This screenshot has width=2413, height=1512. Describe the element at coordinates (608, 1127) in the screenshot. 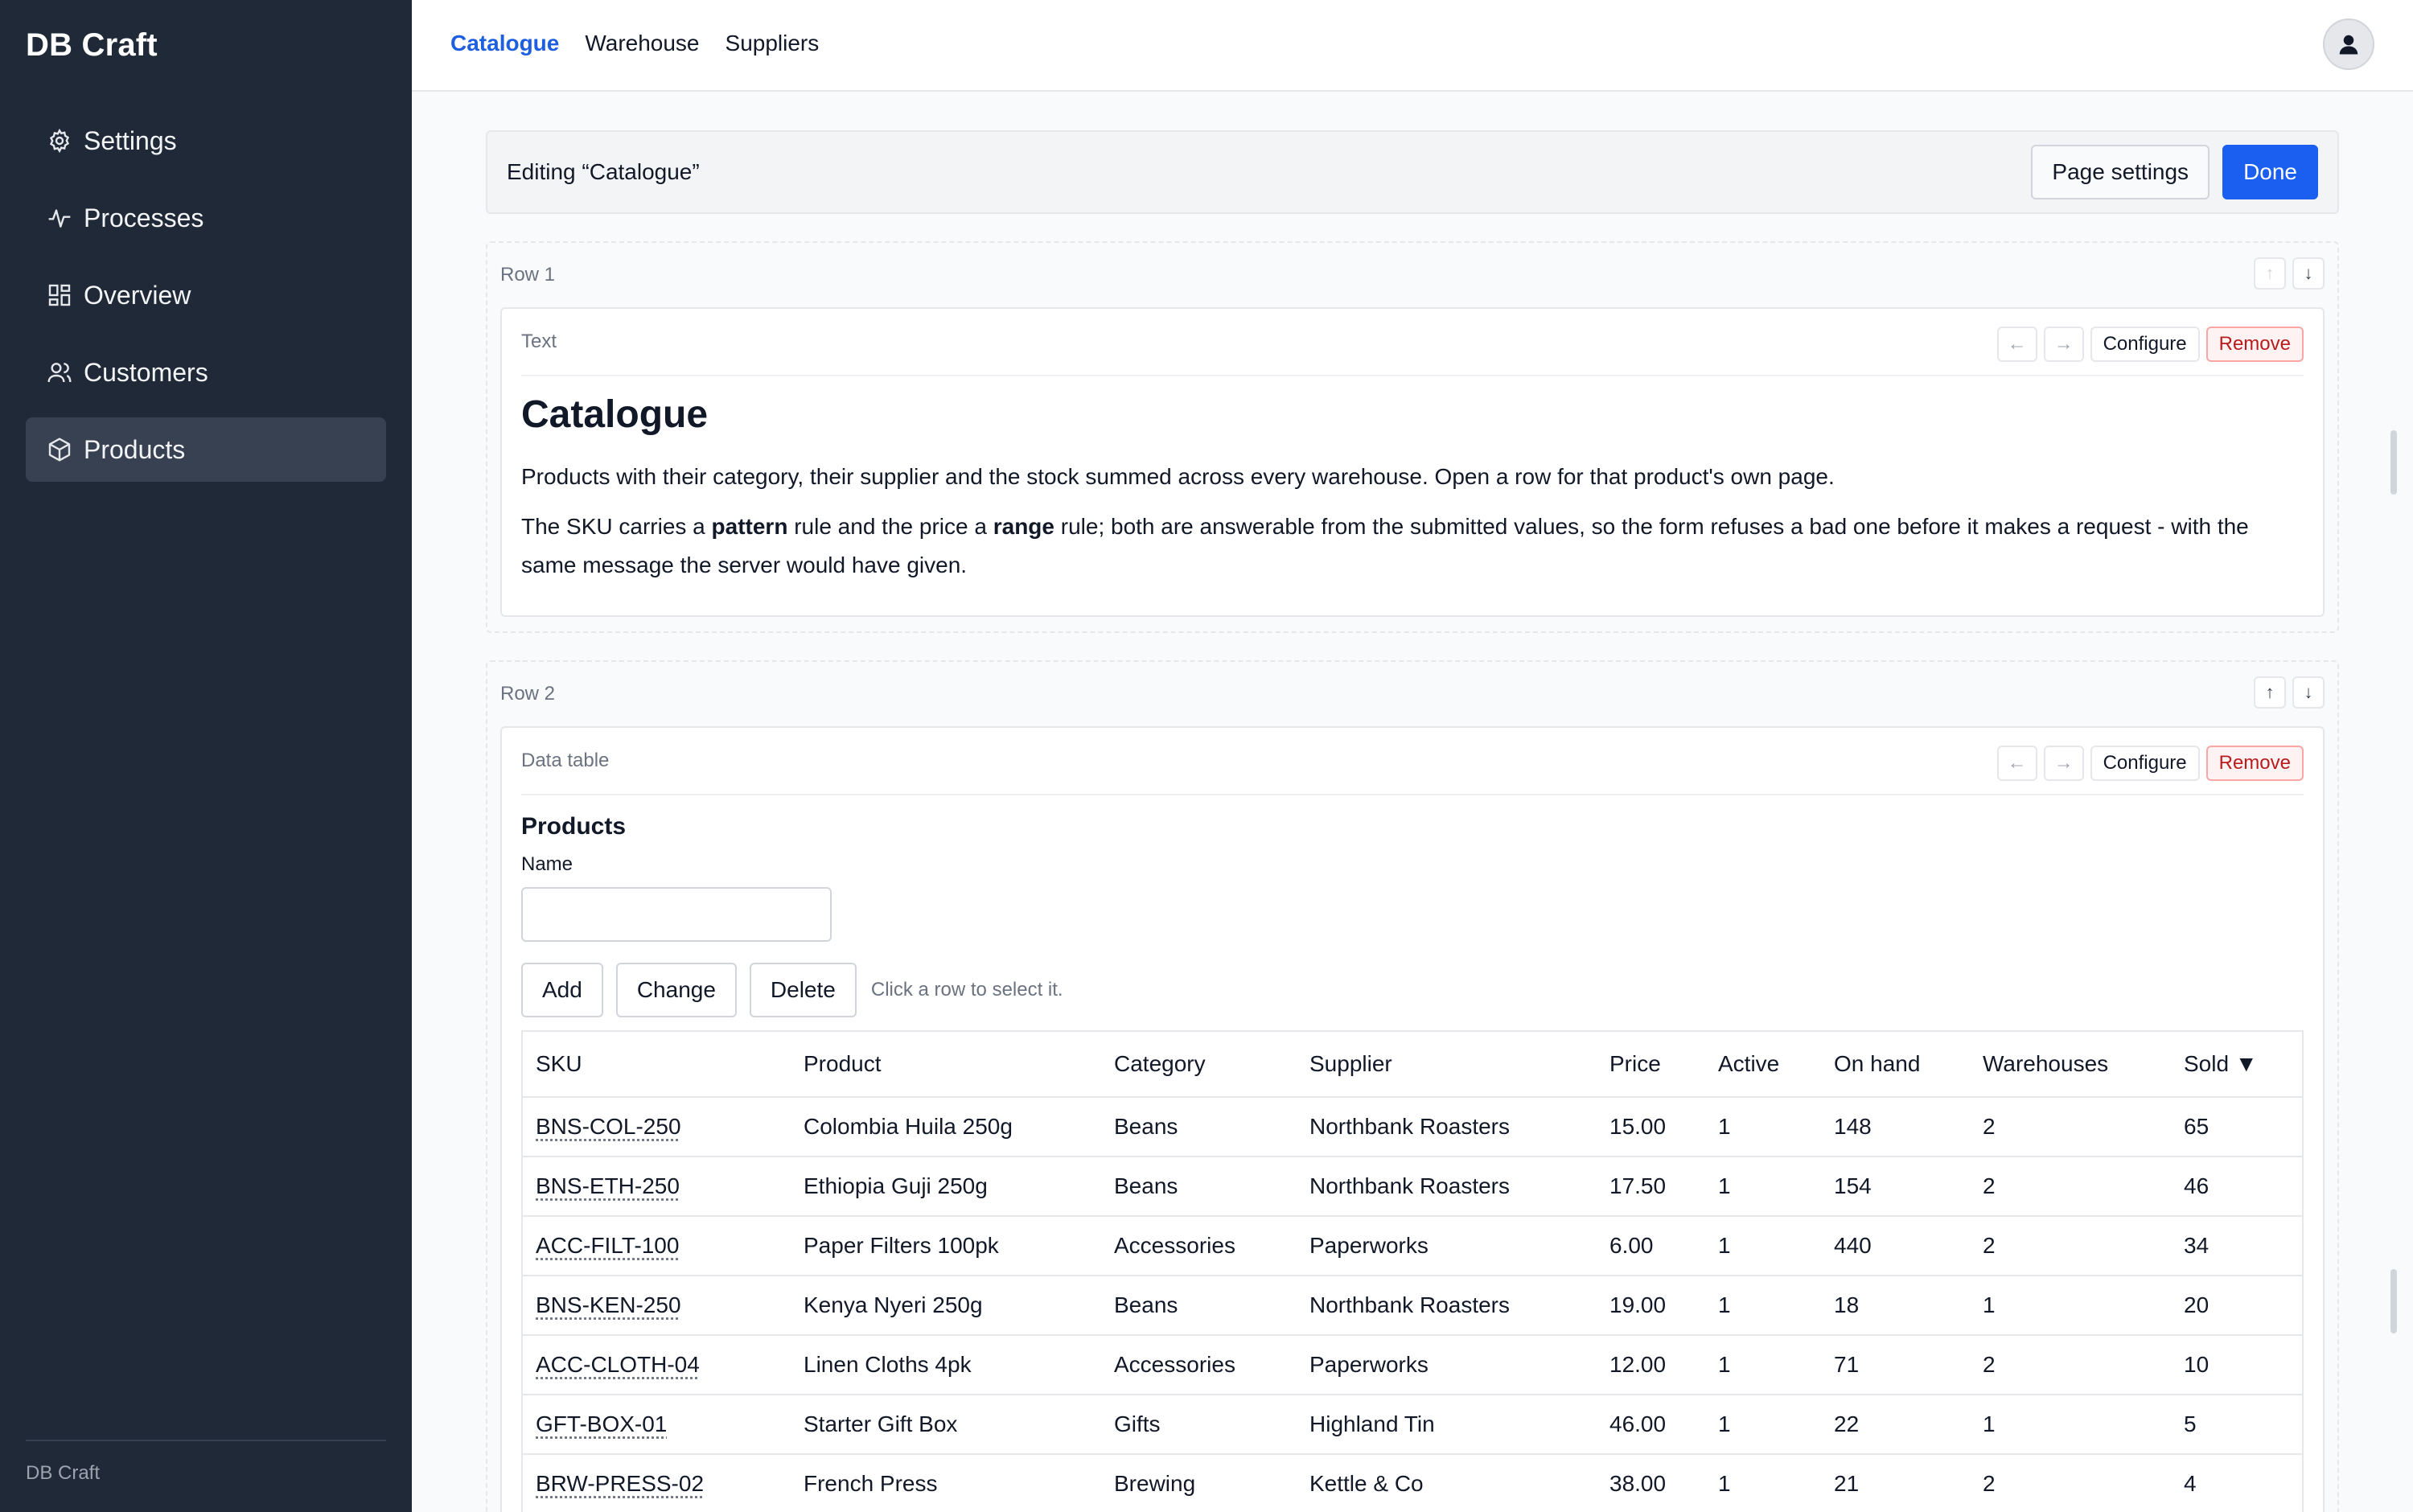

I see `sku-link: BNS-COL-250` at that location.